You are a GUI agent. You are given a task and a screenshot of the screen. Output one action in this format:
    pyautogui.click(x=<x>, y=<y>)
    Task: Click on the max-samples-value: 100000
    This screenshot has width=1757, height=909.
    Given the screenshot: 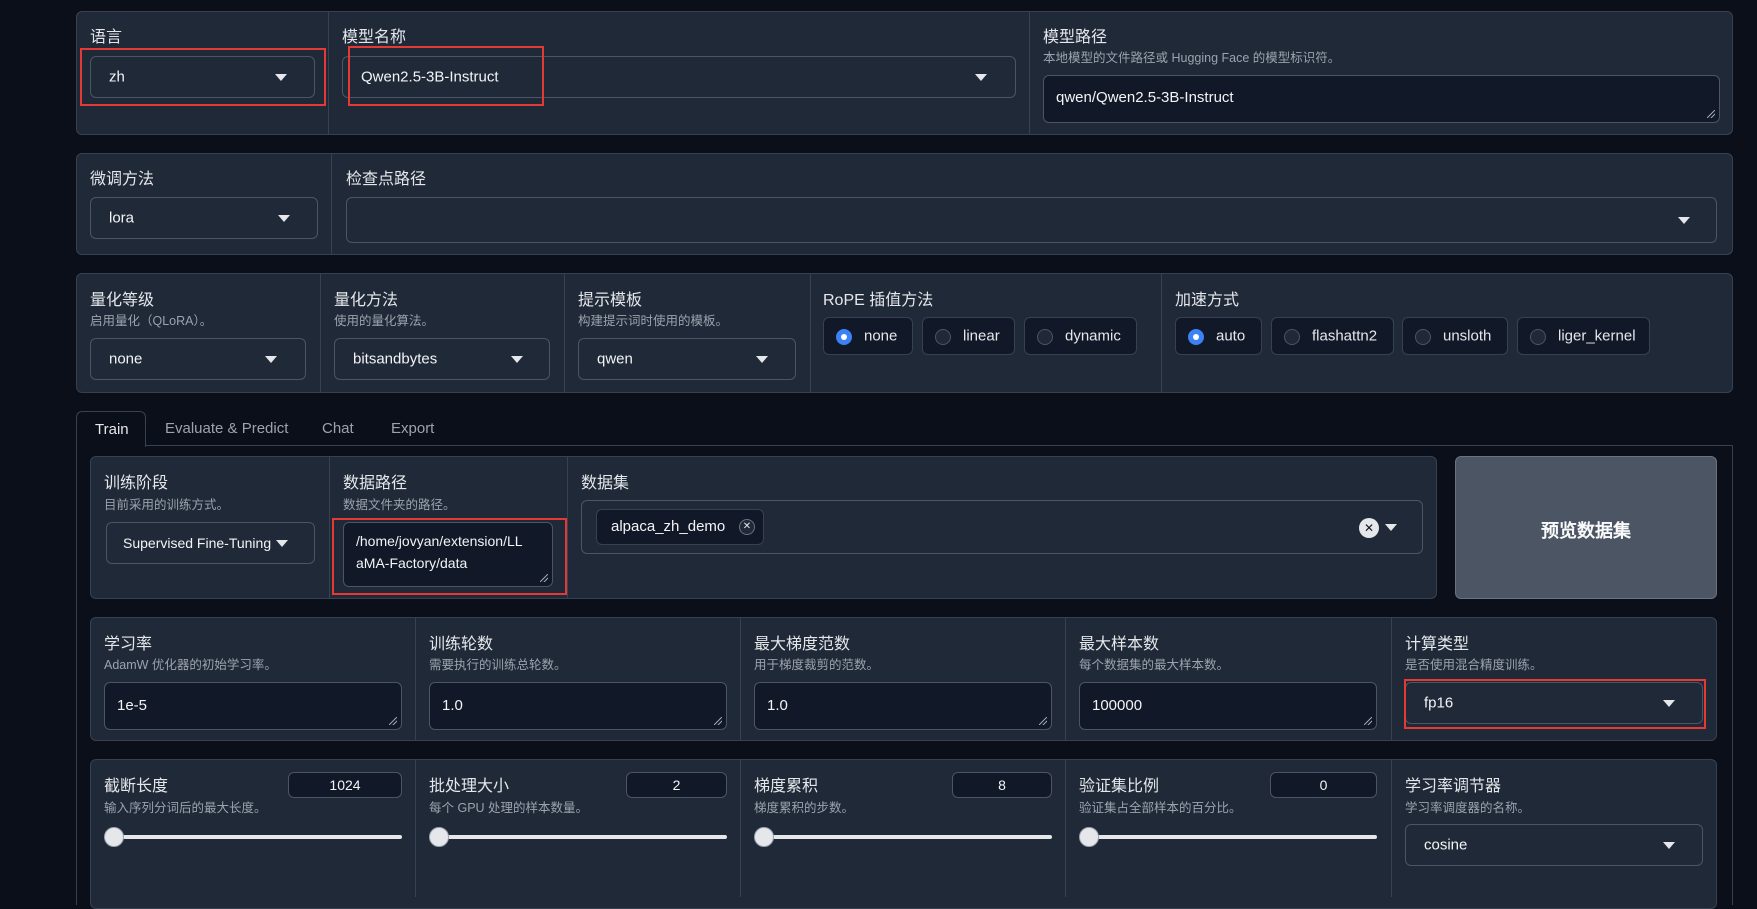 What is the action you would take?
    pyautogui.click(x=1117, y=705)
    